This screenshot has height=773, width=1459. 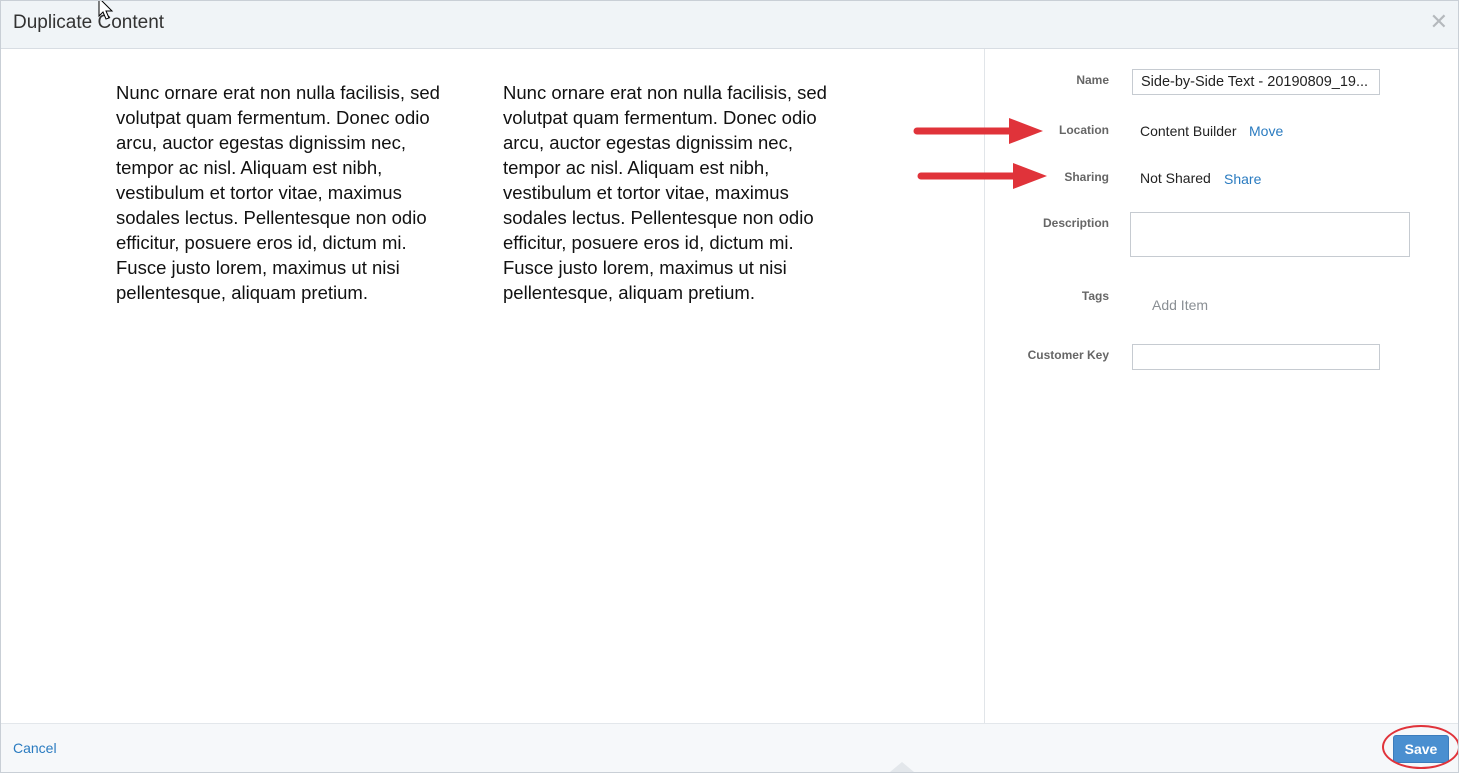 What do you see at coordinates (978, 131) in the screenshot?
I see `annotation-arrow-location` at bounding box center [978, 131].